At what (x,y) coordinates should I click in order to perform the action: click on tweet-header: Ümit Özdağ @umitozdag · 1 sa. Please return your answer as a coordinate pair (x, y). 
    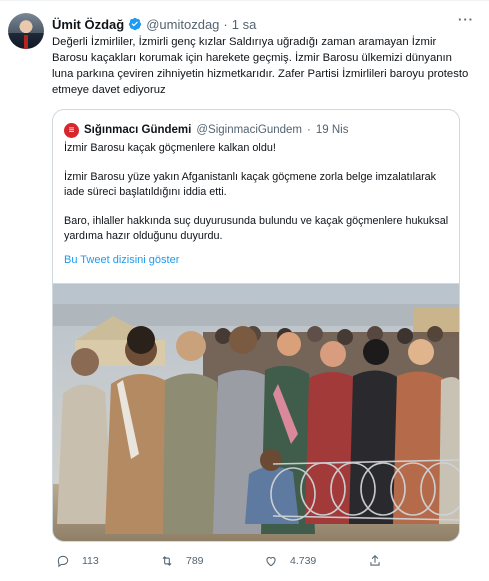
    Looking at the image, I should click on (255, 24).